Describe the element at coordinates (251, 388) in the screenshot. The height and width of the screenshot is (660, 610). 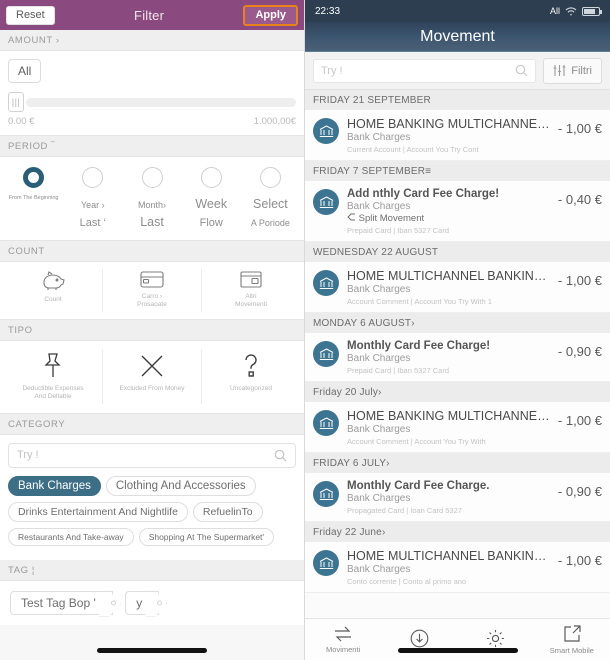
I see `tipo-caption: Uncategorized` at that location.